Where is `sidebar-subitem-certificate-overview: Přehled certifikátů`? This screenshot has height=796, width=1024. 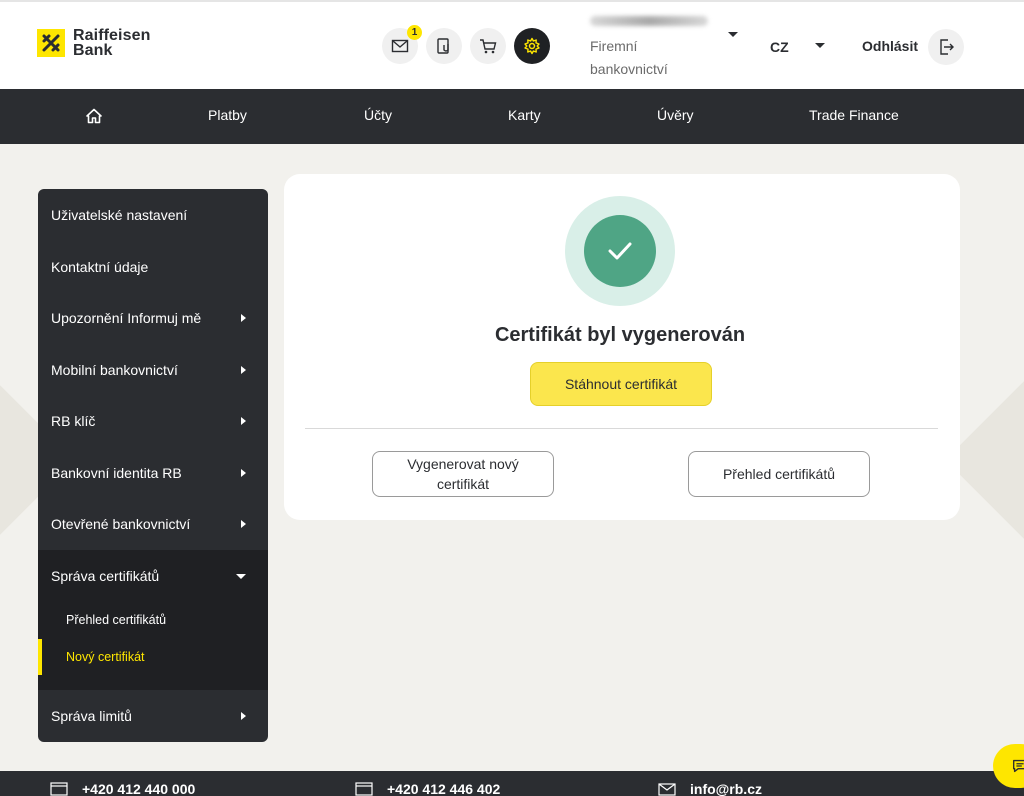
sidebar-subitem-certificate-overview: Přehled certifikátů is located at coordinates (153, 620).